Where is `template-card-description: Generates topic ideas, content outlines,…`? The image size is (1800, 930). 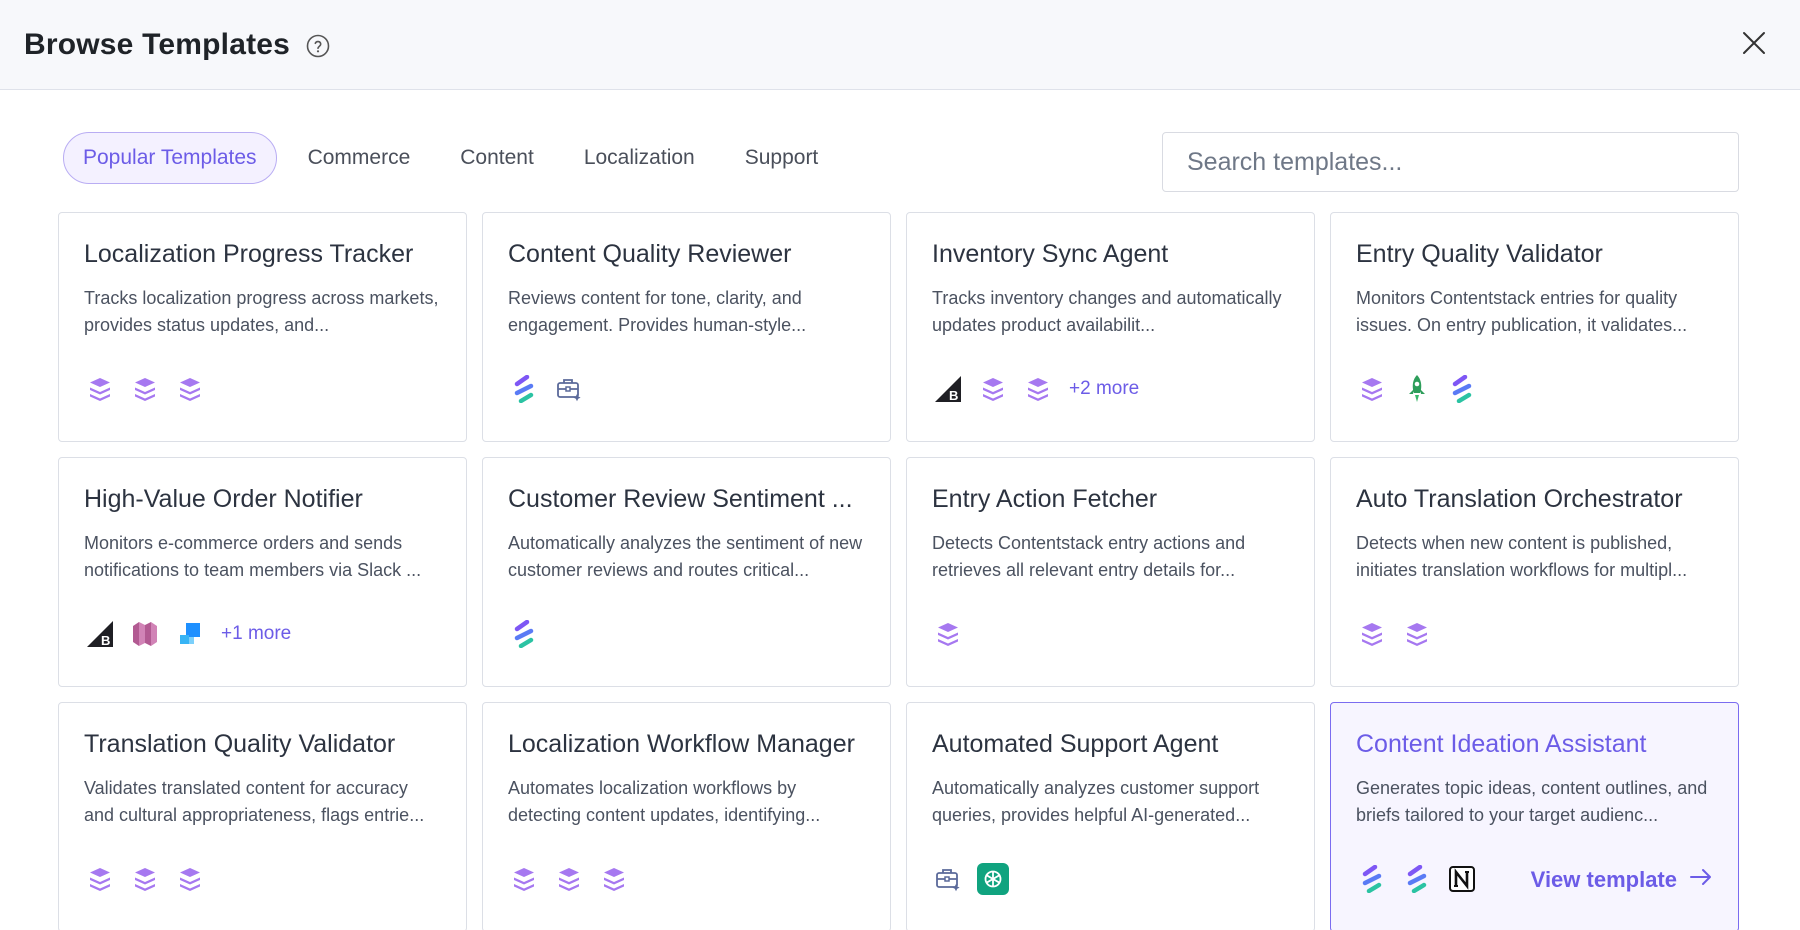
template-card-description: Generates topic ideas, content outlines,… is located at coordinates (1532, 801).